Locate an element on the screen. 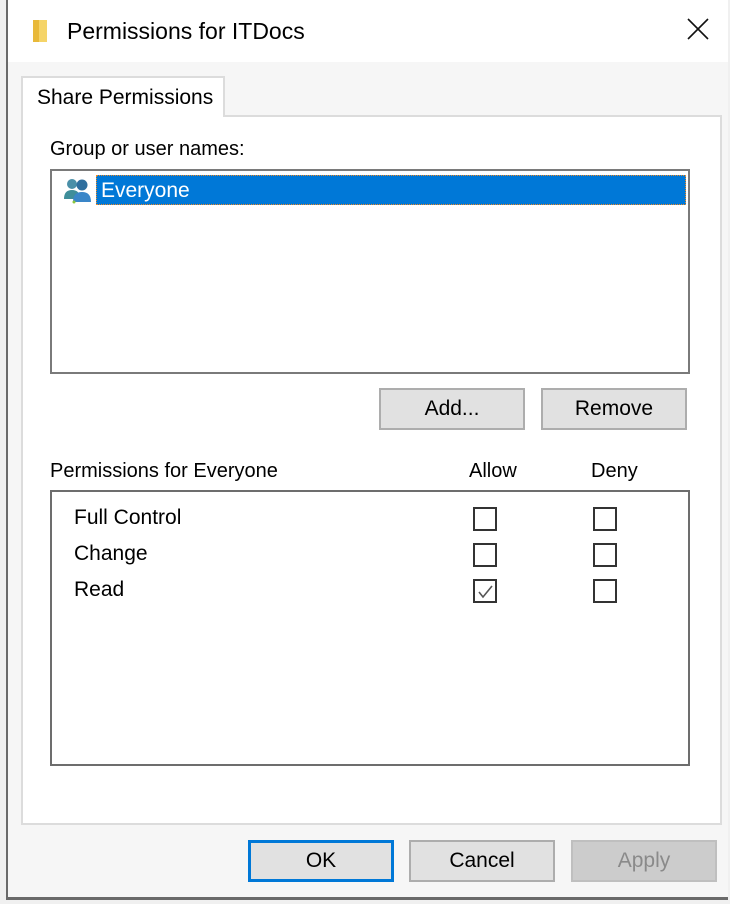  allow-read-checkbox is located at coordinates (485, 591).